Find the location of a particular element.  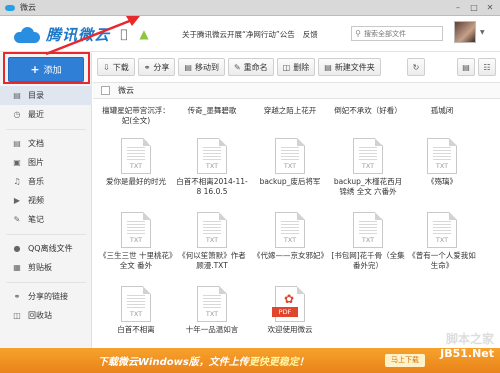

breadcrumb-current: 微云 is located at coordinates (126, 90).